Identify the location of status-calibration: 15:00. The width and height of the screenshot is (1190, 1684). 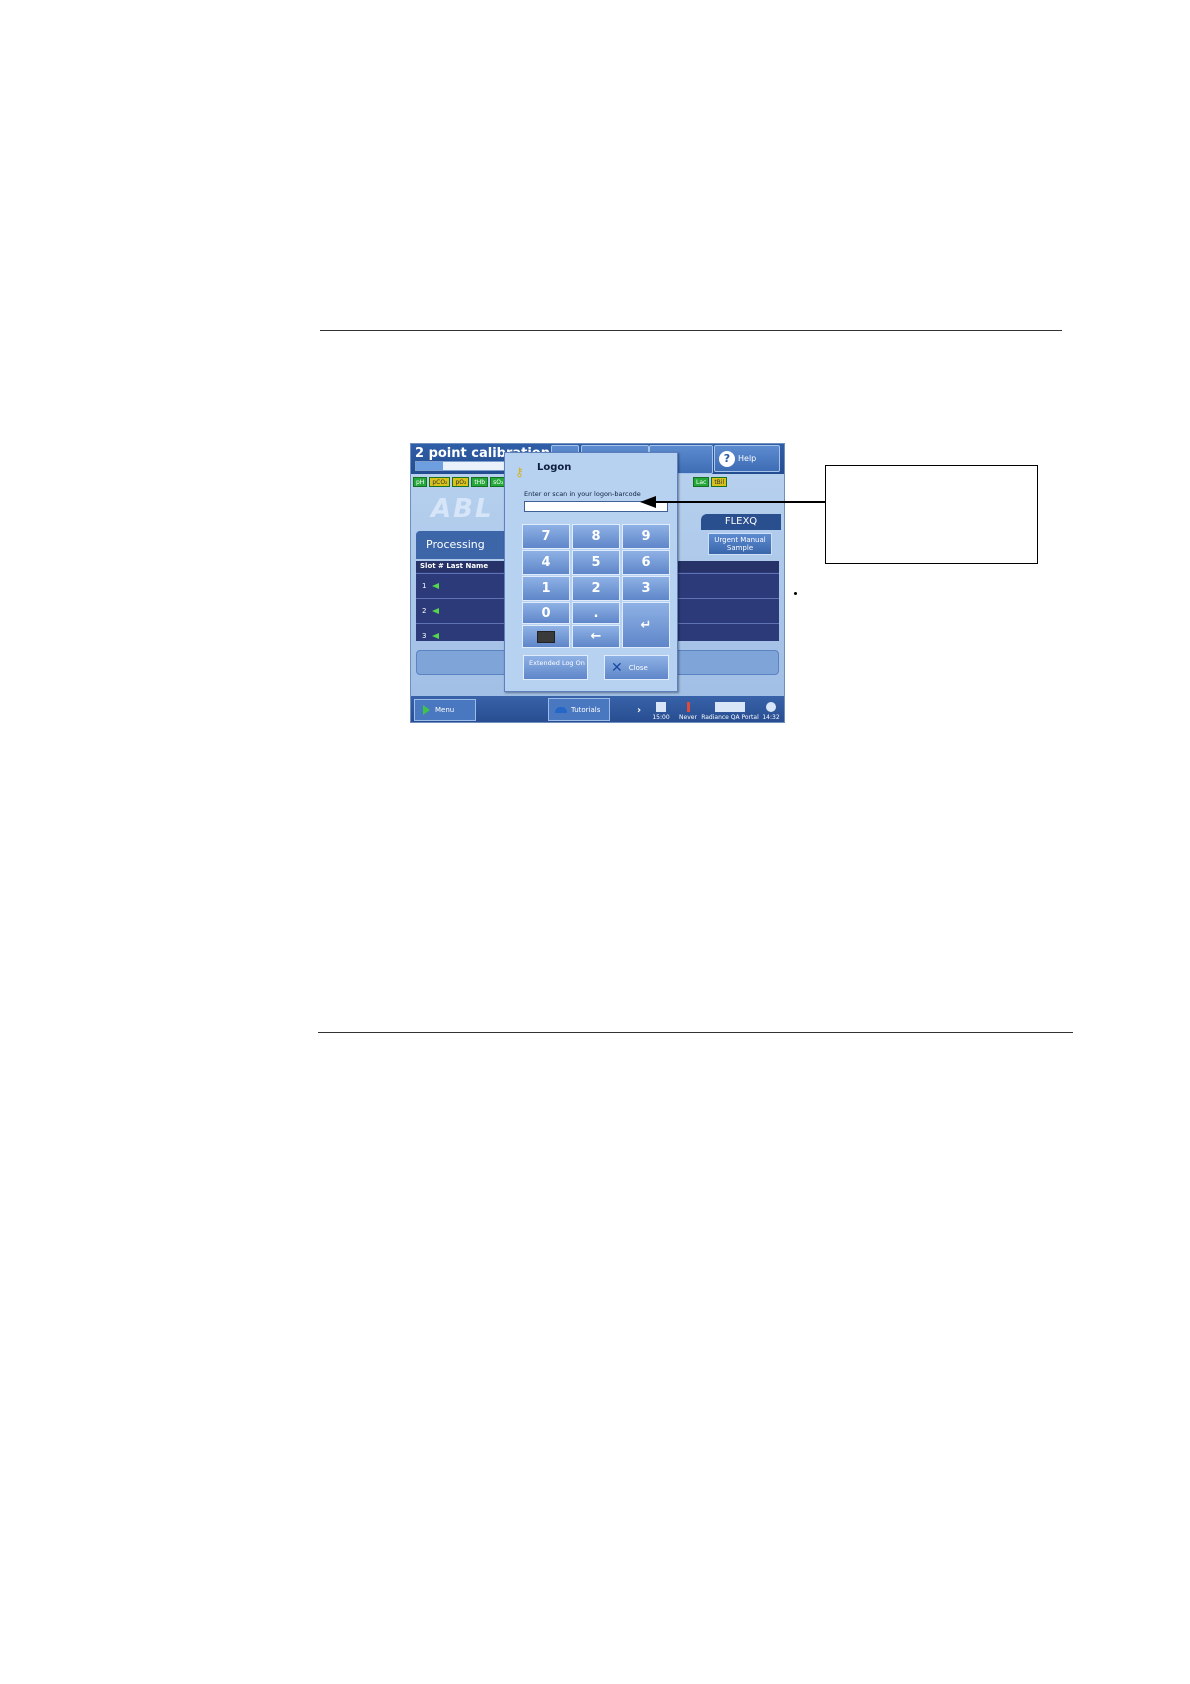
(661, 711).